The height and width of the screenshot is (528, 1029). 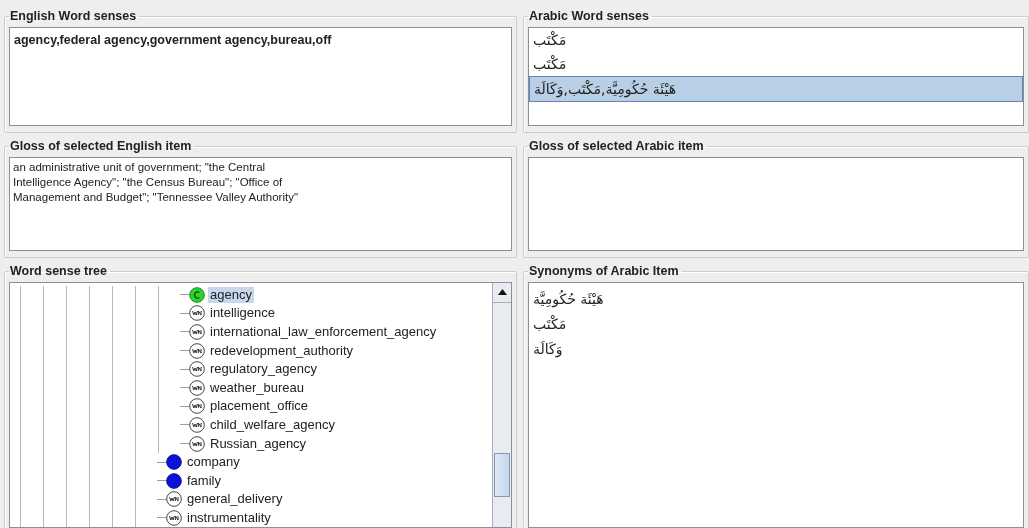 What do you see at coordinates (101, 146) in the screenshot?
I see `panel-title: Gloss of selected English item` at bounding box center [101, 146].